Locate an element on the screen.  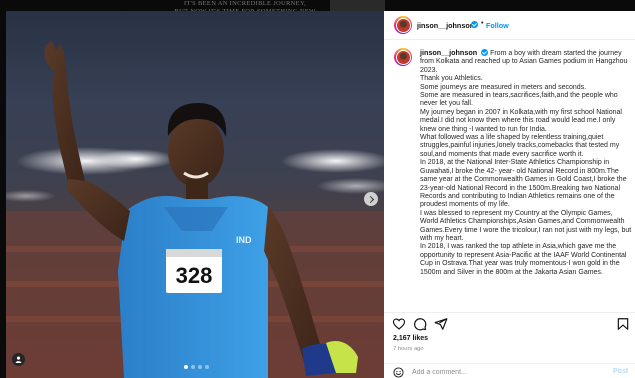
share-icon is located at coordinates (441, 324).